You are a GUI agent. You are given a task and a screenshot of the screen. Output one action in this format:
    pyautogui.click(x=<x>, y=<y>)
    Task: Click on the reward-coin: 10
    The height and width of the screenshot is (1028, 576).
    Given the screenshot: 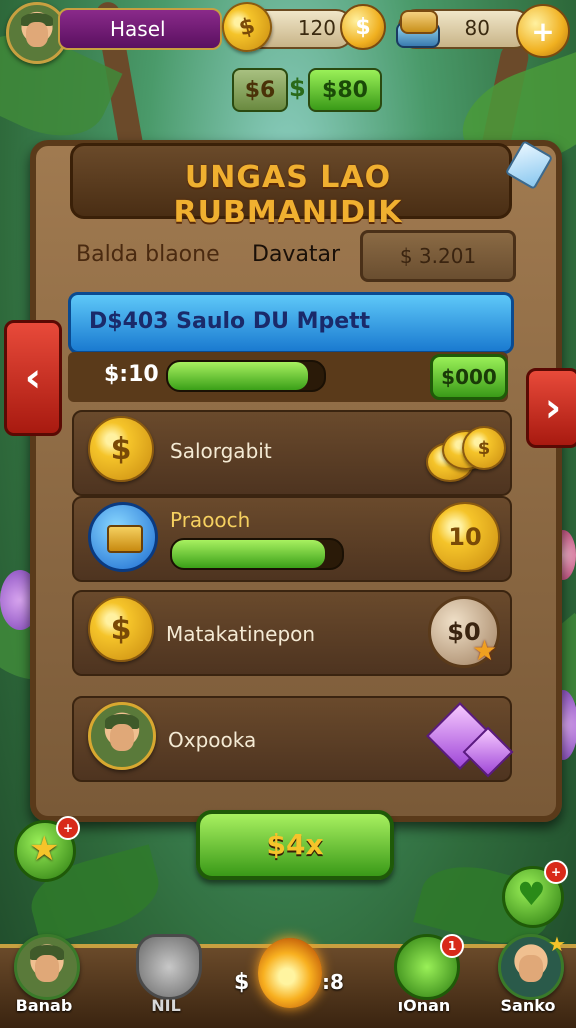 What is the action you would take?
    pyautogui.click(x=465, y=537)
    